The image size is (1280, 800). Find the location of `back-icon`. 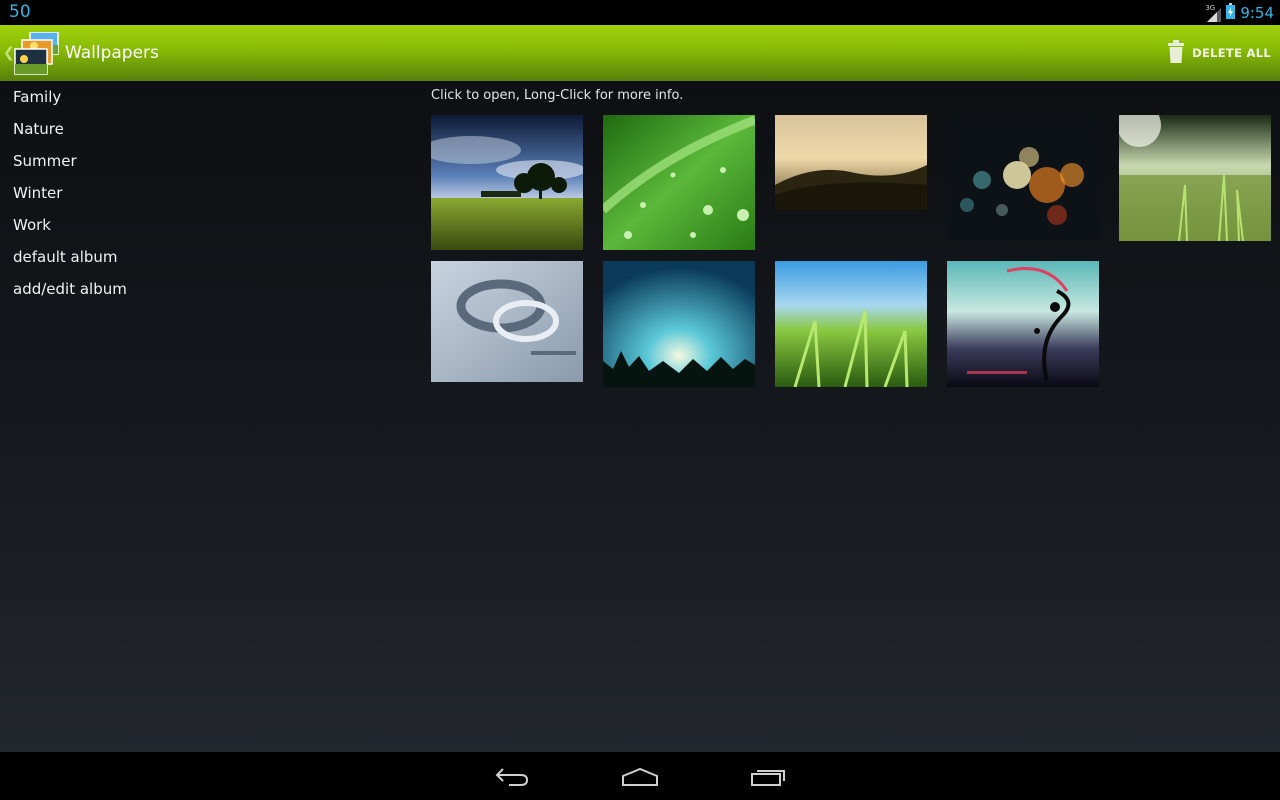

back-icon is located at coordinates (512, 777).